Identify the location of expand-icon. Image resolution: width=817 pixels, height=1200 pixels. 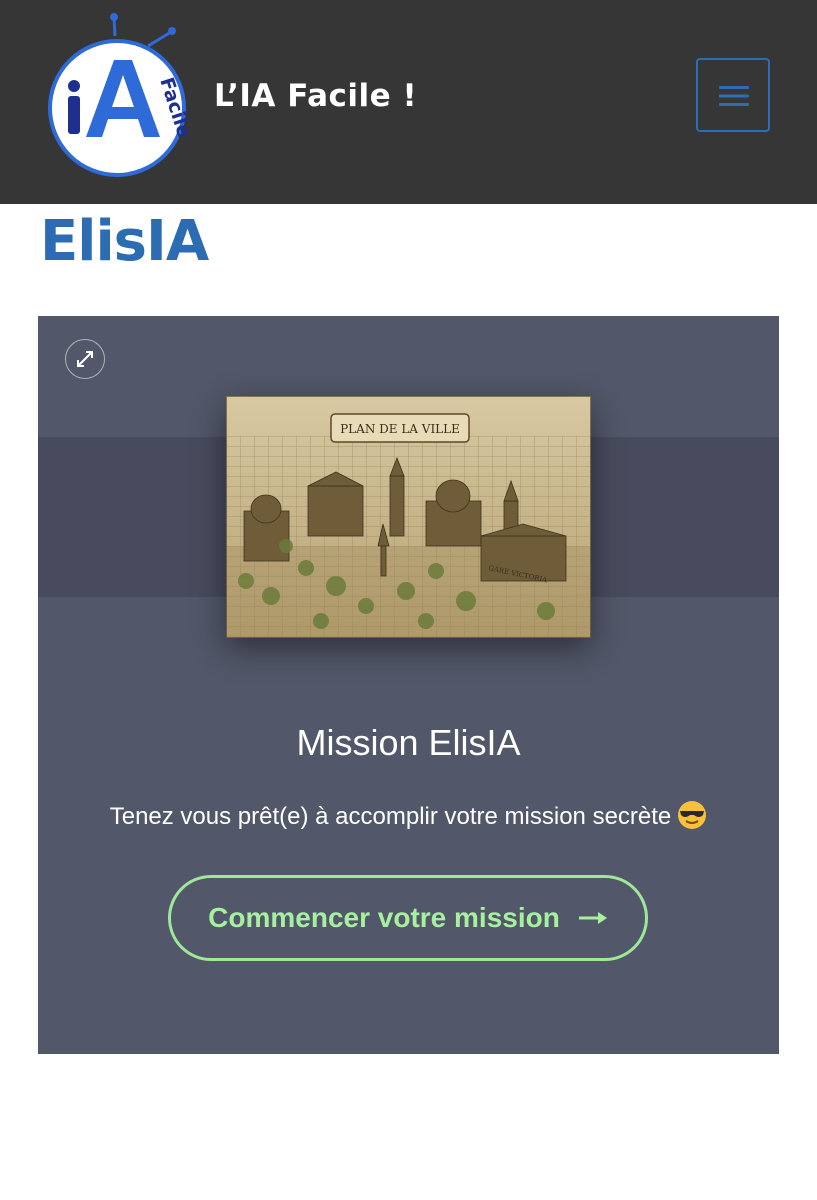
(85, 359).